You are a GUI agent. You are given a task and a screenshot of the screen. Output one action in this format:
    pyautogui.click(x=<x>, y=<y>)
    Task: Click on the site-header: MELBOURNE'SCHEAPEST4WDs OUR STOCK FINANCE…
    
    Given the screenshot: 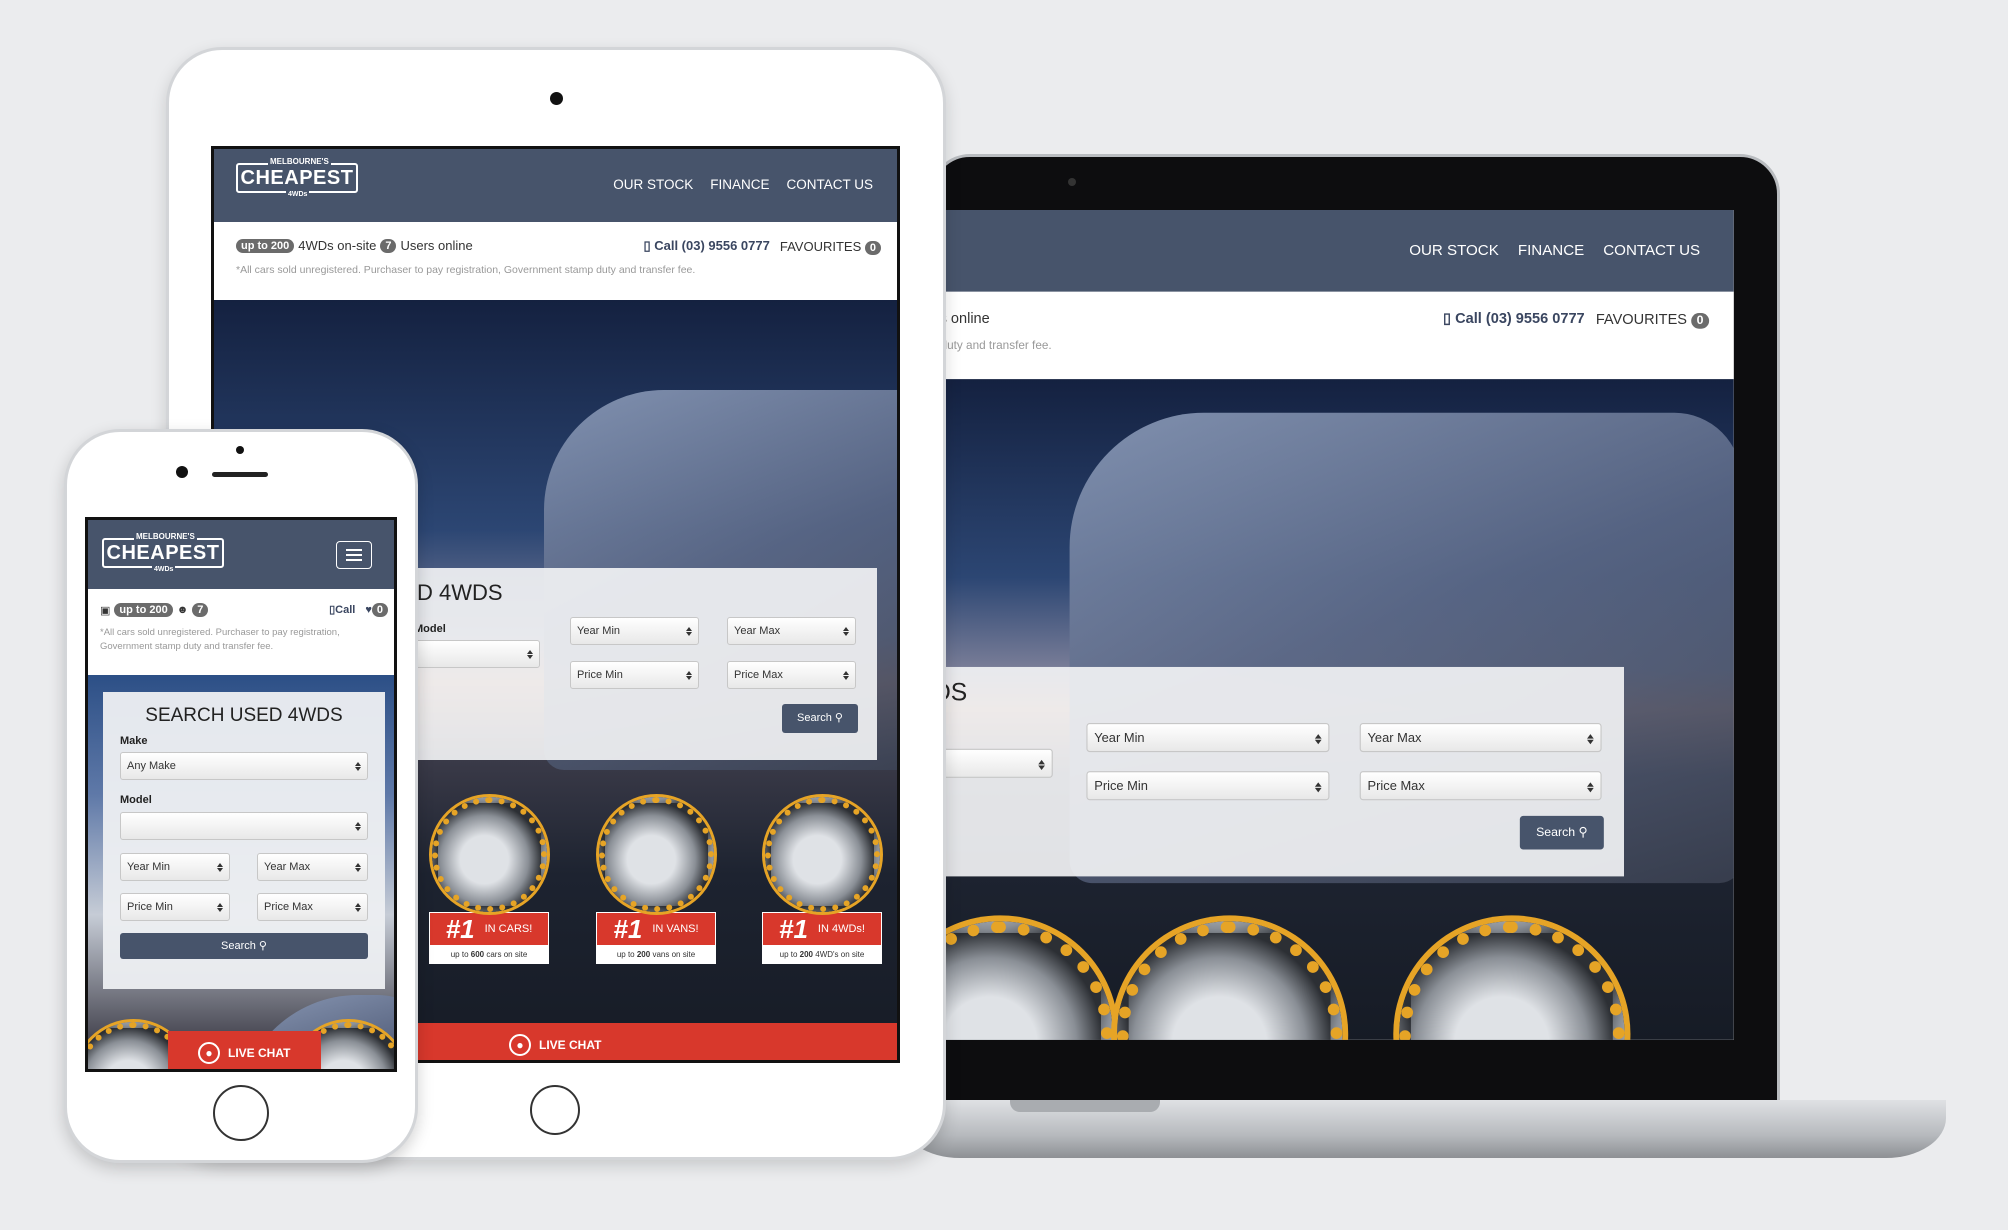 What is the action you would take?
    pyautogui.click(x=555, y=185)
    